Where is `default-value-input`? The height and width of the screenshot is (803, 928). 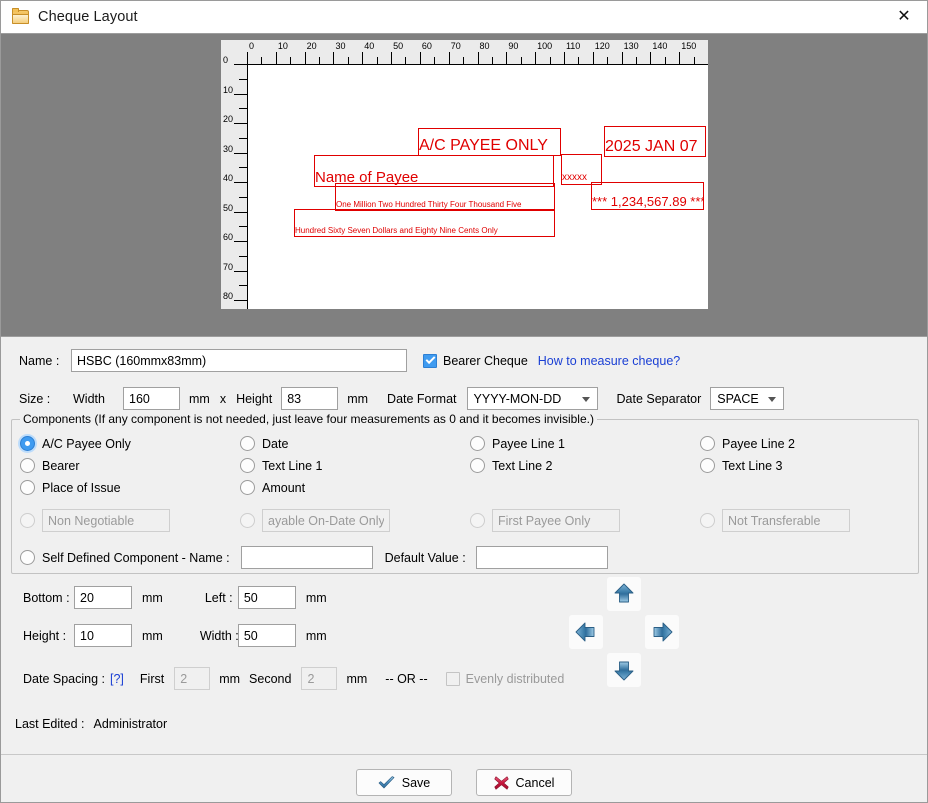
default-value-input is located at coordinates (541, 557).